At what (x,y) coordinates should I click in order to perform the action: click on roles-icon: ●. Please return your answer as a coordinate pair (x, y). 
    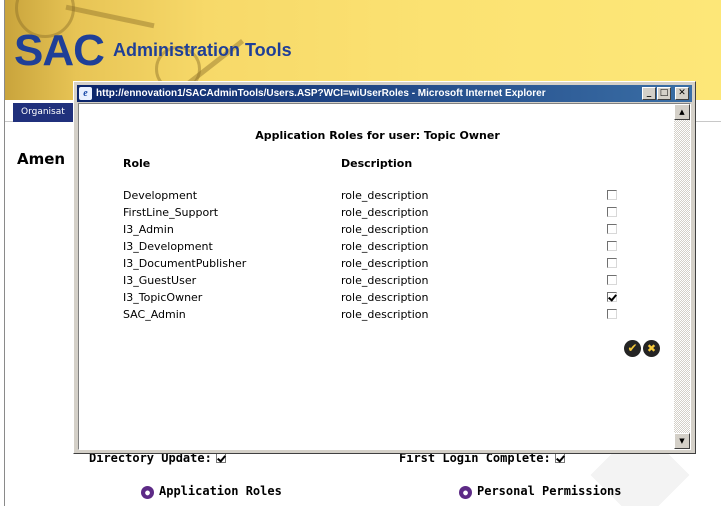
    Looking at the image, I should click on (147, 492).